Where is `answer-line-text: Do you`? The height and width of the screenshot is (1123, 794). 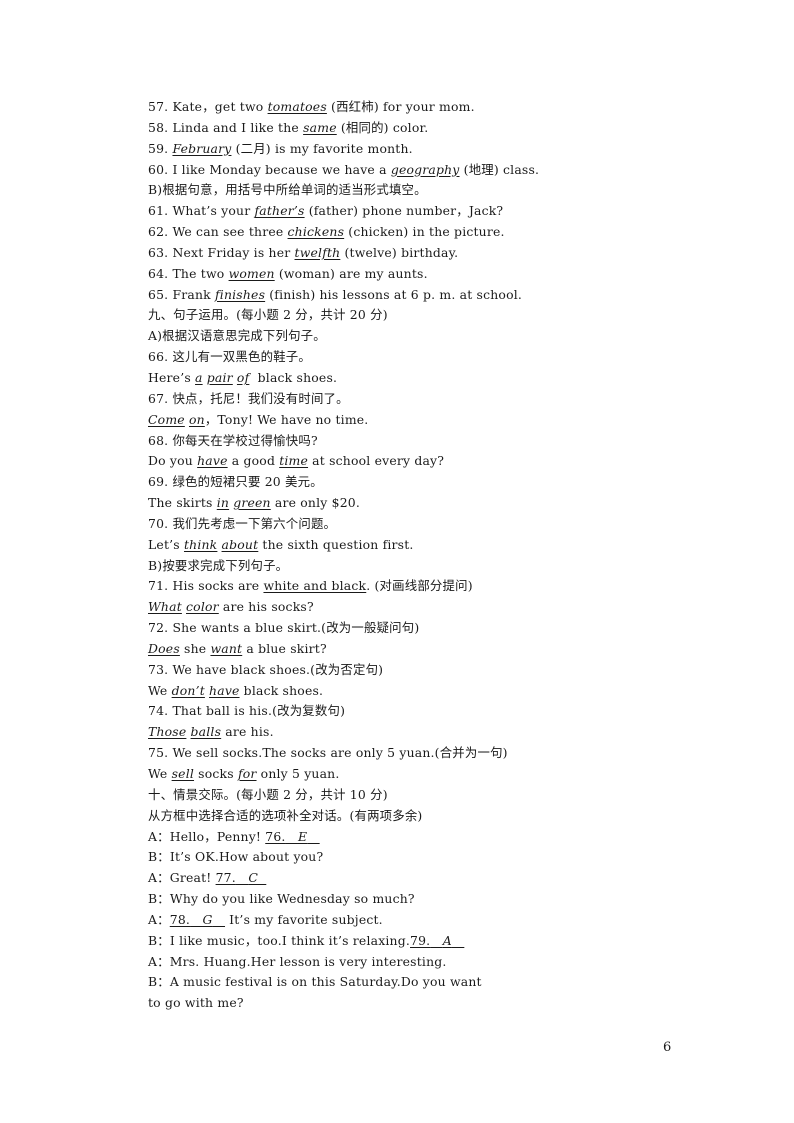 answer-line-text: Do you is located at coordinates (173, 461).